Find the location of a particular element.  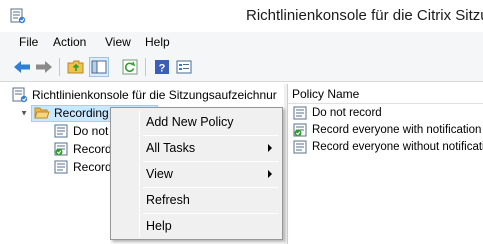

menu-bar: File Action View Help is located at coordinates (241, 42).